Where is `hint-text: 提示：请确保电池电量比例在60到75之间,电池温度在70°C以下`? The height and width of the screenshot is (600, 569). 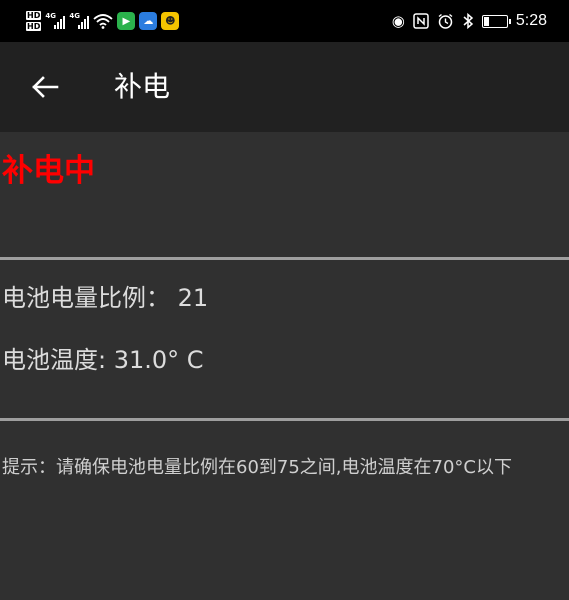 hint-text: 提示：请确保电池电量比例在60到75之间,电池温度在70°C以下 is located at coordinates (257, 467).